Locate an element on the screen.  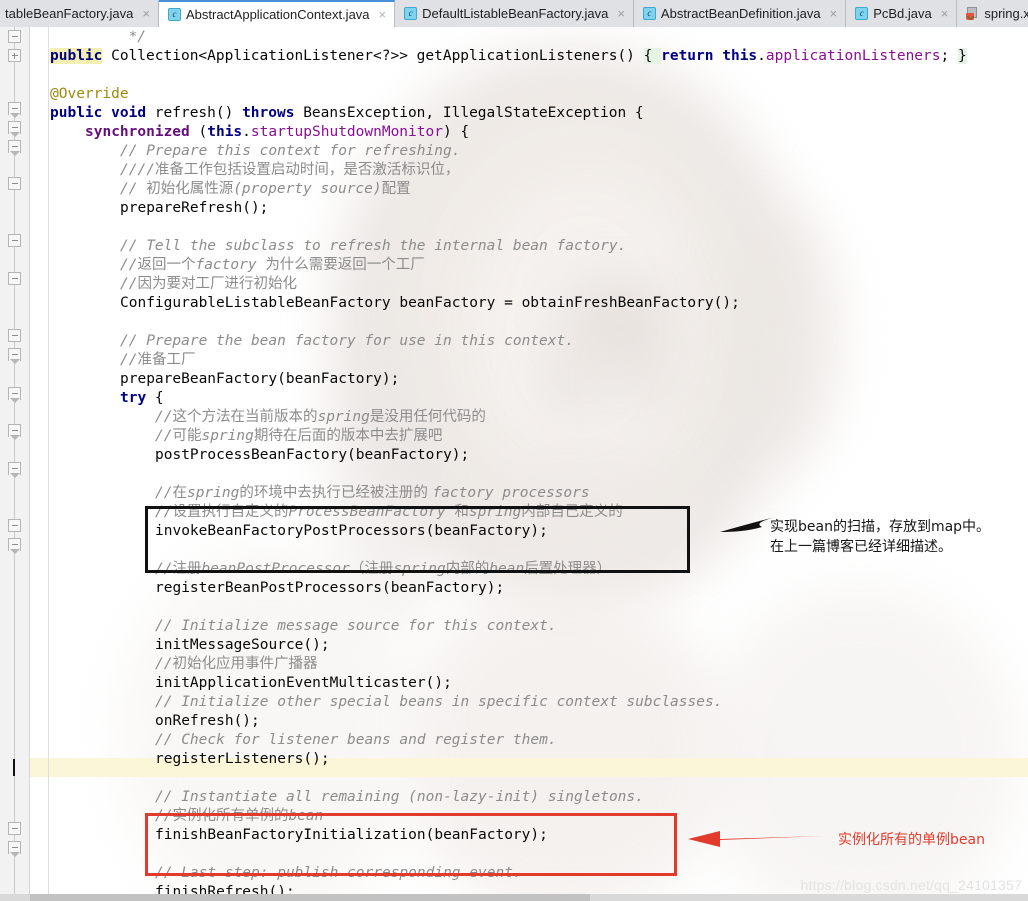
code-line: // Prepare this context for refreshing. is located at coordinates (290, 151).